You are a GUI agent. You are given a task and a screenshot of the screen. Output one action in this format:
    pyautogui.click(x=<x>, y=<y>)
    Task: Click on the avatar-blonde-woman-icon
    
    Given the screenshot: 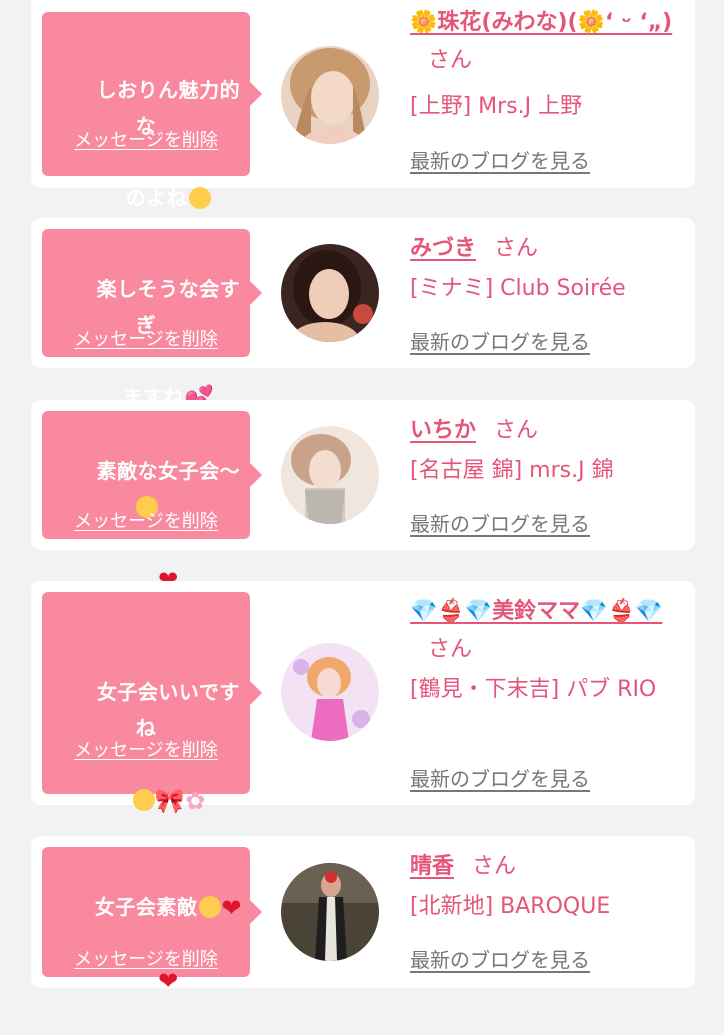 What is the action you would take?
    pyautogui.click(x=330, y=95)
    